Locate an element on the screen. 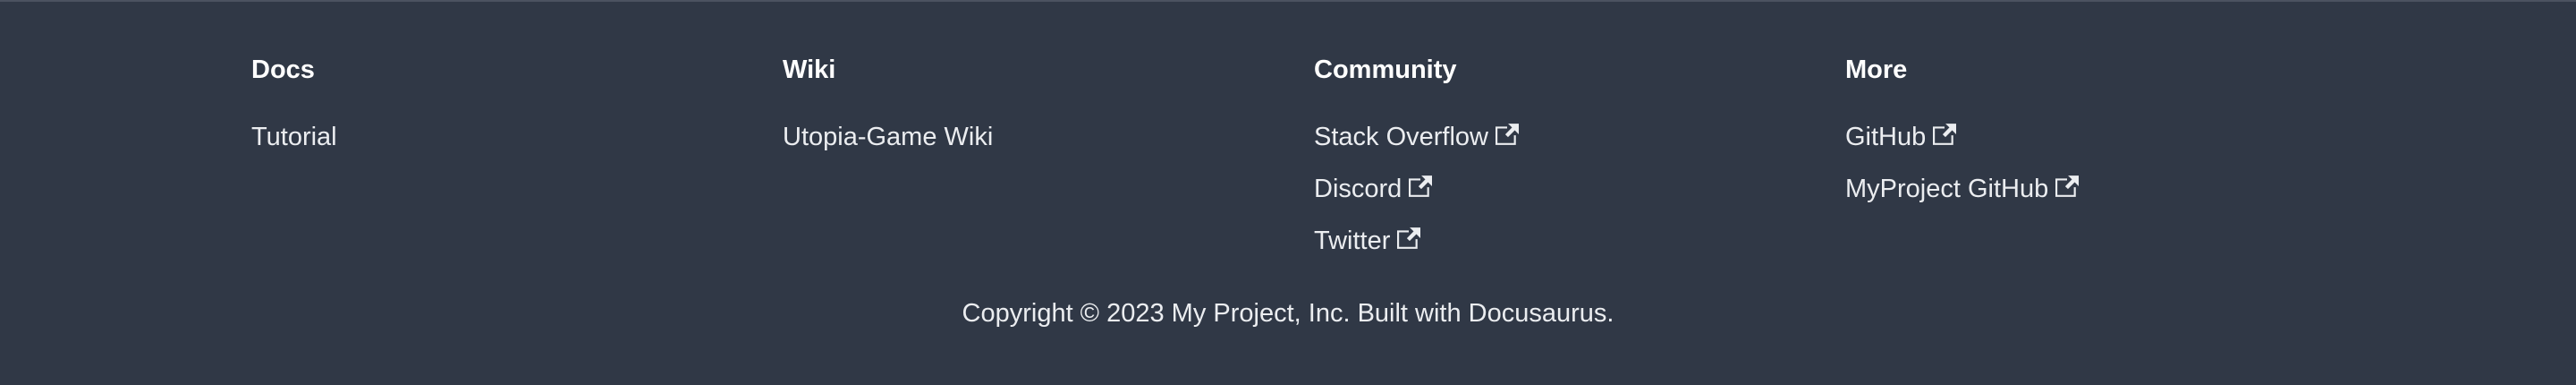 The height and width of the screenshot is (385, 2576). footer-link-label: MyProject GitHub is located at coordinates (1947, 189).